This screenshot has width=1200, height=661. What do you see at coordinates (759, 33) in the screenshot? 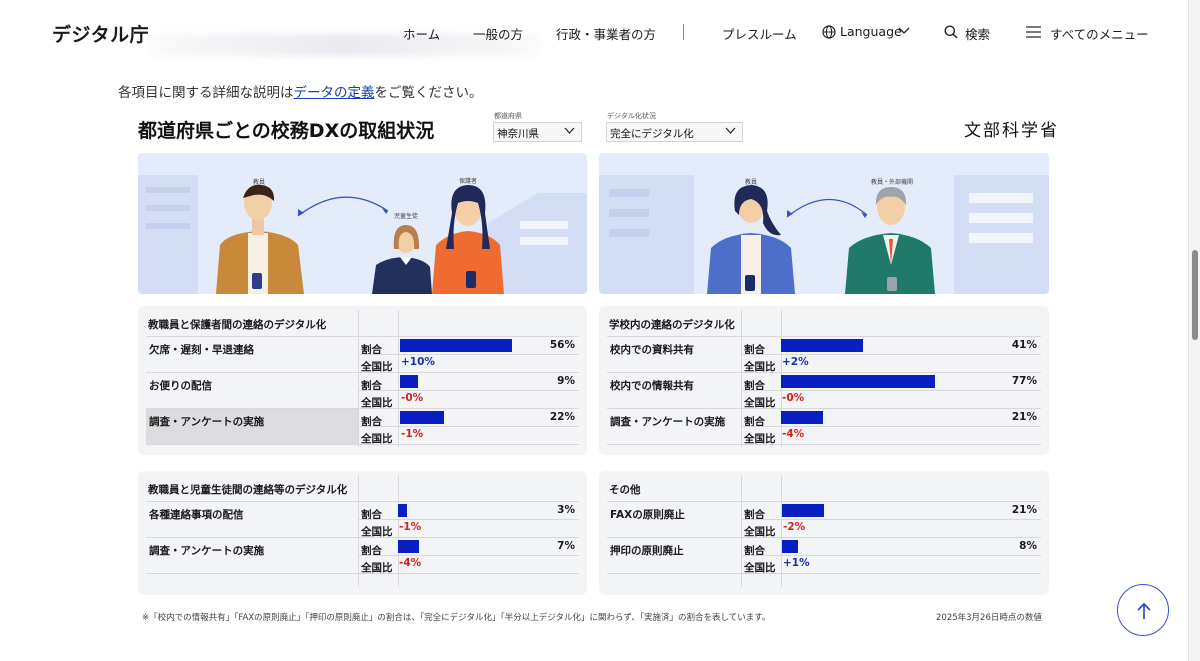
I see `nav-press: プレスルーム` at bounding box center [759, 33].